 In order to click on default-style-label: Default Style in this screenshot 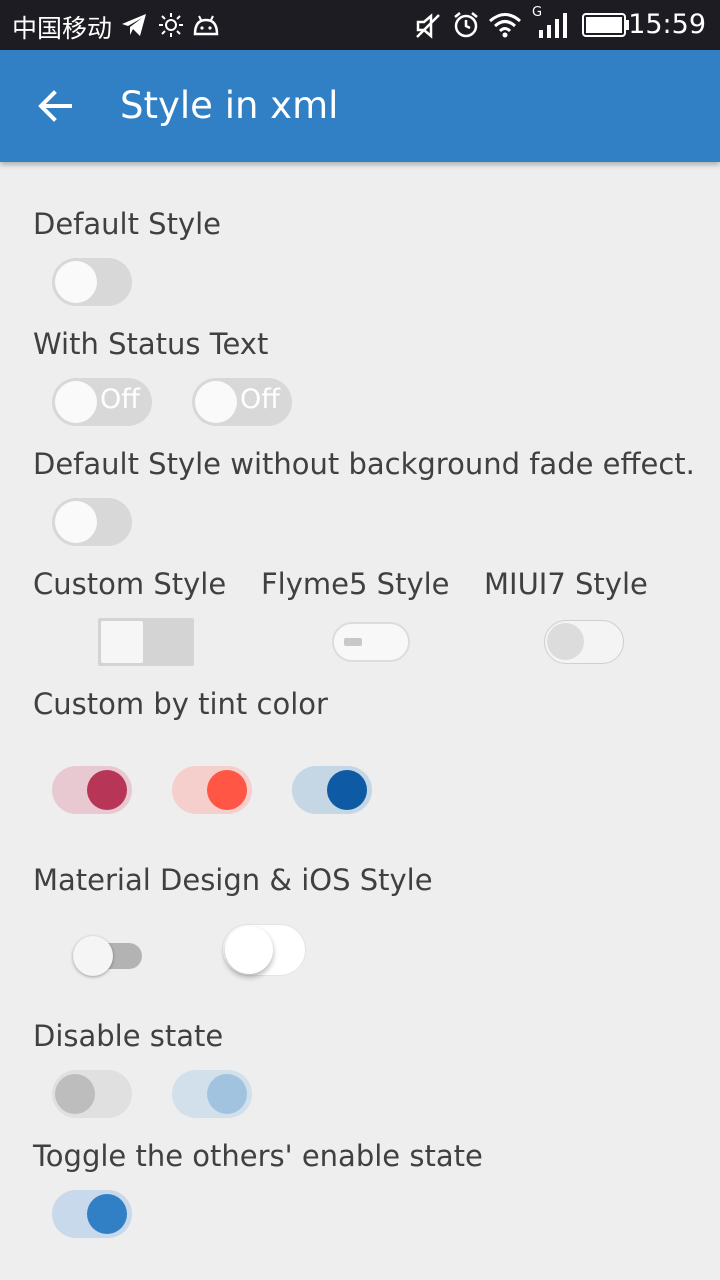, I will do `click(127, 224)`.